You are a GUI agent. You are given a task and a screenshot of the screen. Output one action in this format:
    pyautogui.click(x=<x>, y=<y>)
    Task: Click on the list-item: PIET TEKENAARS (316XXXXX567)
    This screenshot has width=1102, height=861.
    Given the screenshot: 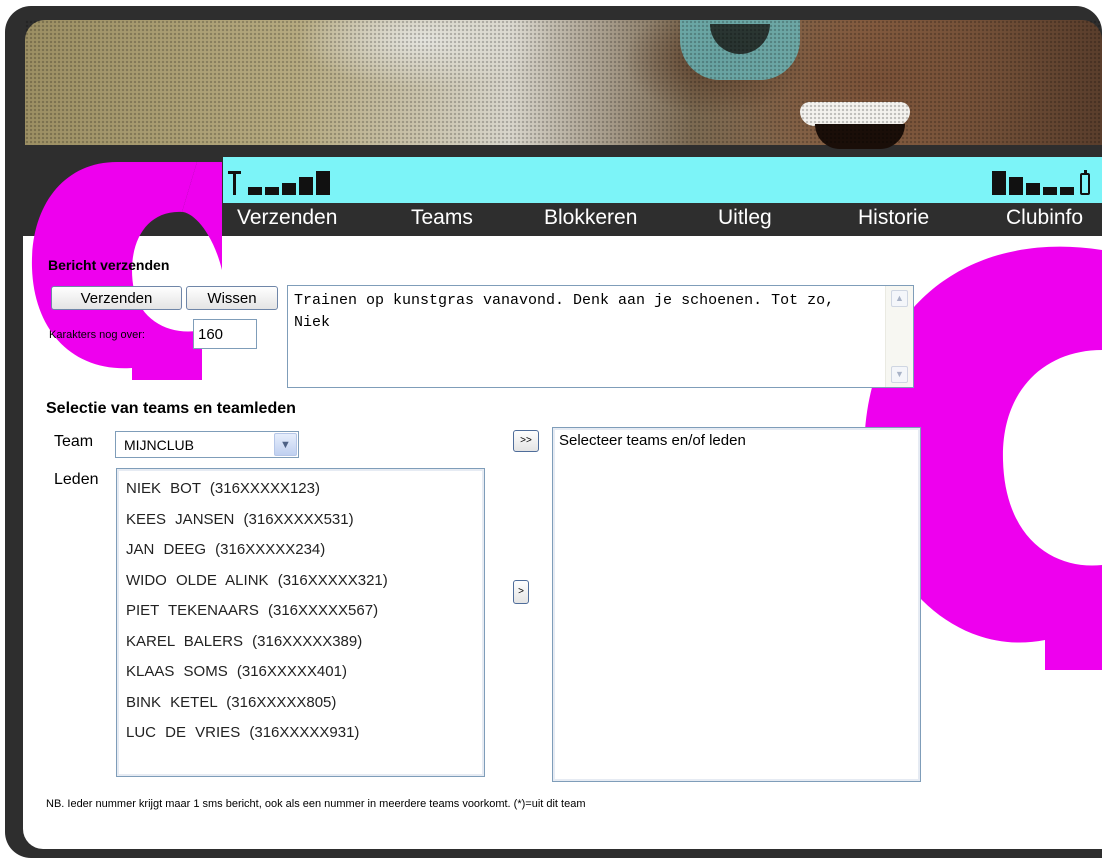 What is the action you would take?
    pyautogui.click(x=300, y=611)
    